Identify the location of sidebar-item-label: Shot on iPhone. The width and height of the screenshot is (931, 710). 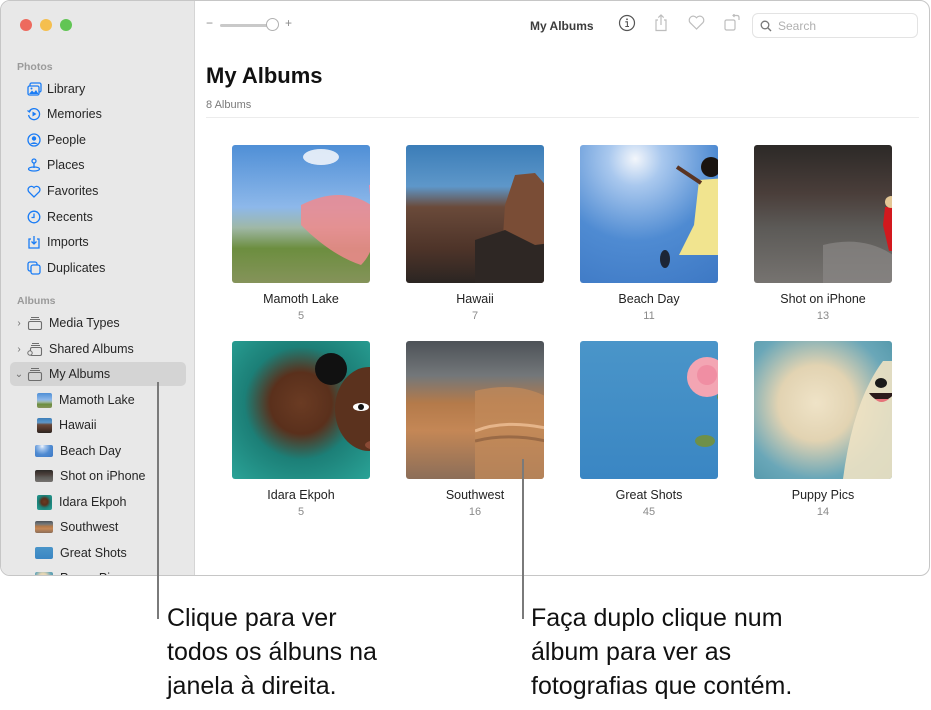
(103, 476).